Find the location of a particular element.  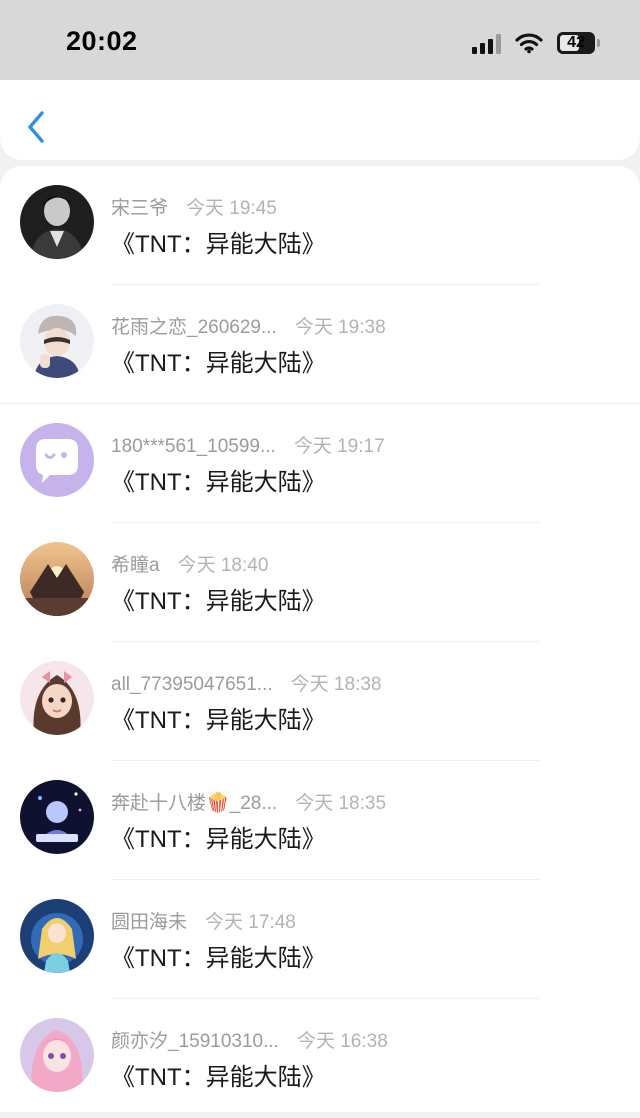

timestamp: 今天 19:45 is located at coordinates (231, 208).